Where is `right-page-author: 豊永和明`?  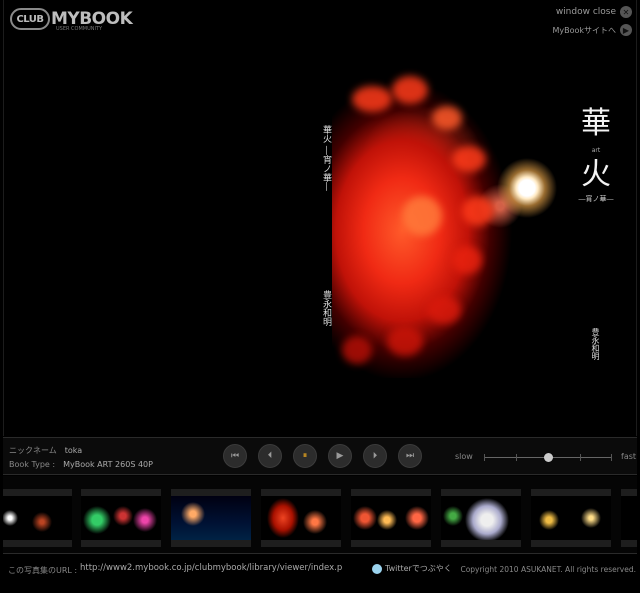
right-page-author: 豊永和明 is located at coordinates (595, 344).